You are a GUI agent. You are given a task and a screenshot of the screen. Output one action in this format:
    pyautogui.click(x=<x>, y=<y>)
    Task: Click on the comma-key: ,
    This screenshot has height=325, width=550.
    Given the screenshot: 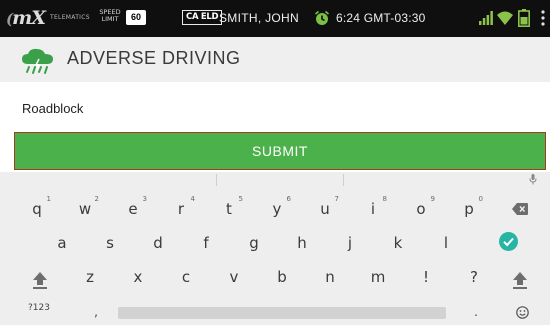 What is the action you would take?
    pyautogui.click(x=96, y=312)
    